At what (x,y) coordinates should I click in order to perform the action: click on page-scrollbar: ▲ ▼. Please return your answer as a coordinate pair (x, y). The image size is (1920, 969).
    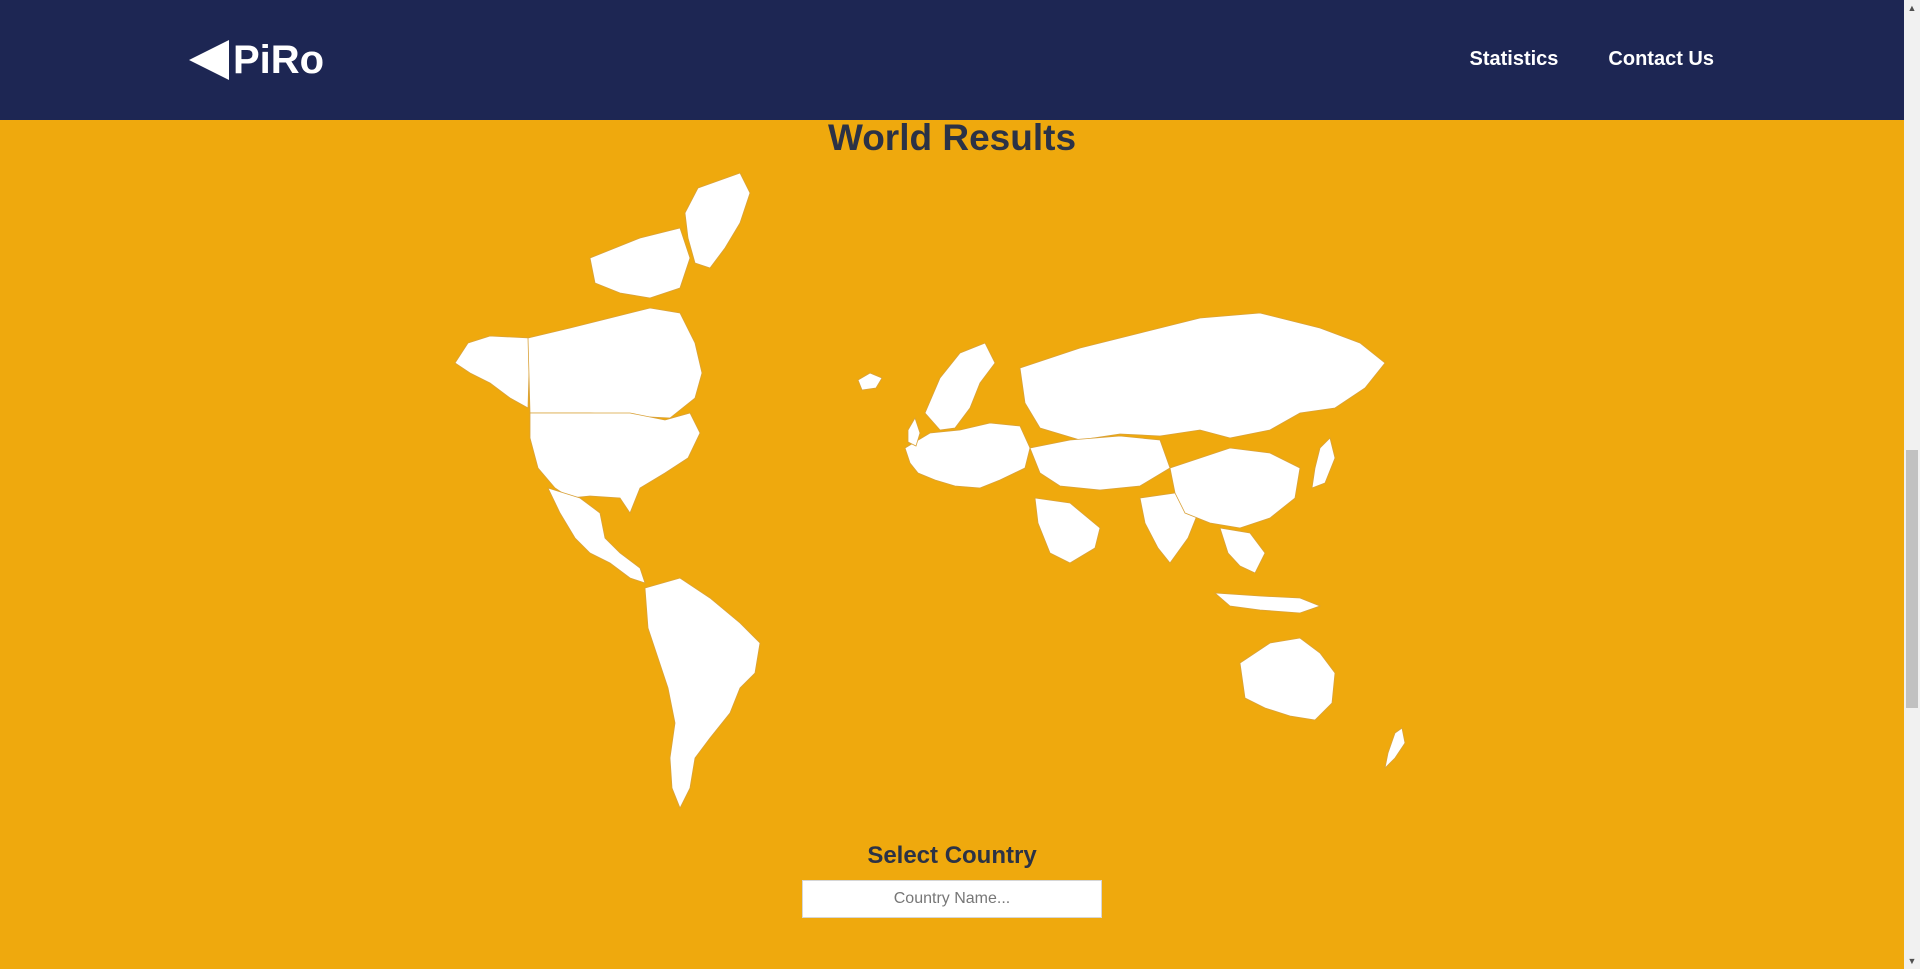
    Looking at the image, I should click on (1912, 484).